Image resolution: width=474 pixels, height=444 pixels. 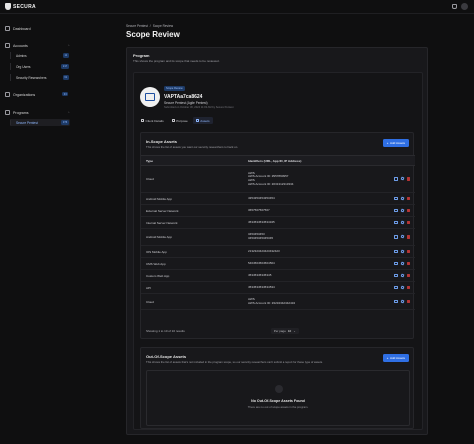 I want to click on bell-icon, so click(x=454, y=6).